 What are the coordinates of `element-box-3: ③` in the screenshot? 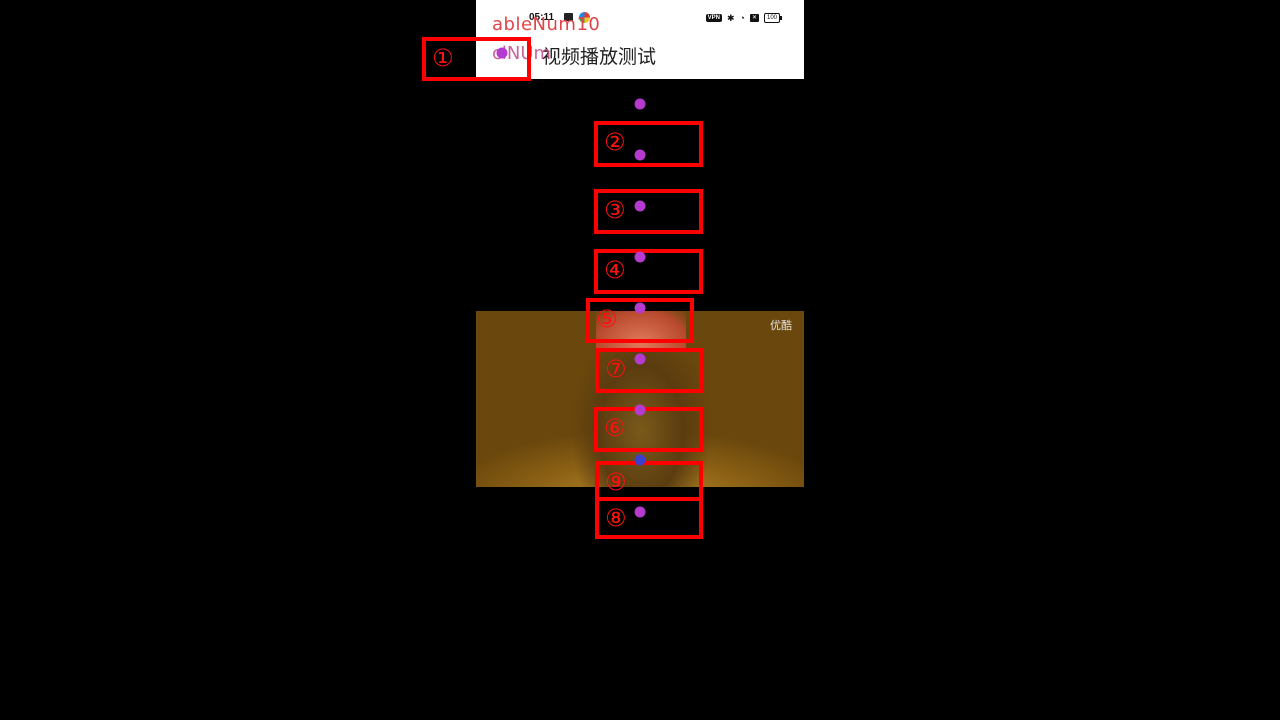 It's located at (648, 211).